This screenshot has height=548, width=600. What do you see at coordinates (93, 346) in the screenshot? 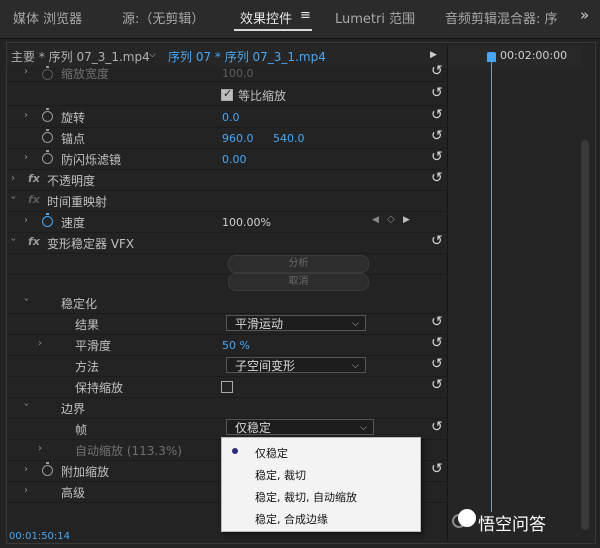
I see `property-label: 平滑度` at bounding box center [93, 346].